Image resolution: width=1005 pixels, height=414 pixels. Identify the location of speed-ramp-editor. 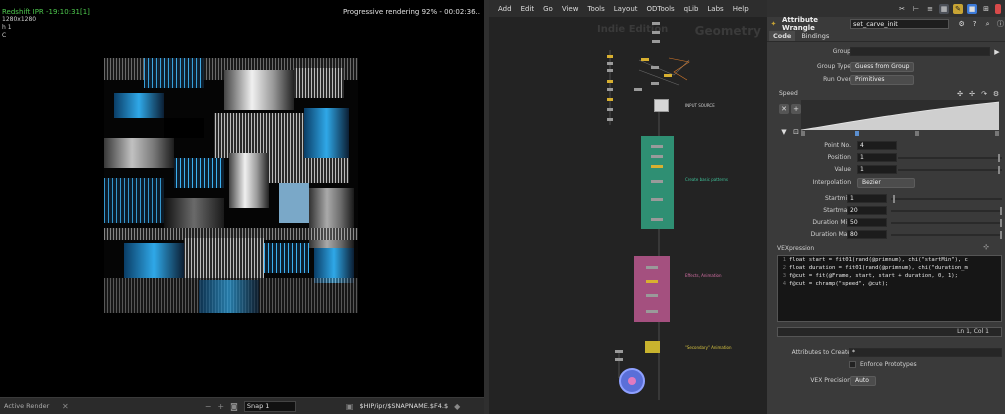
(900, 118).